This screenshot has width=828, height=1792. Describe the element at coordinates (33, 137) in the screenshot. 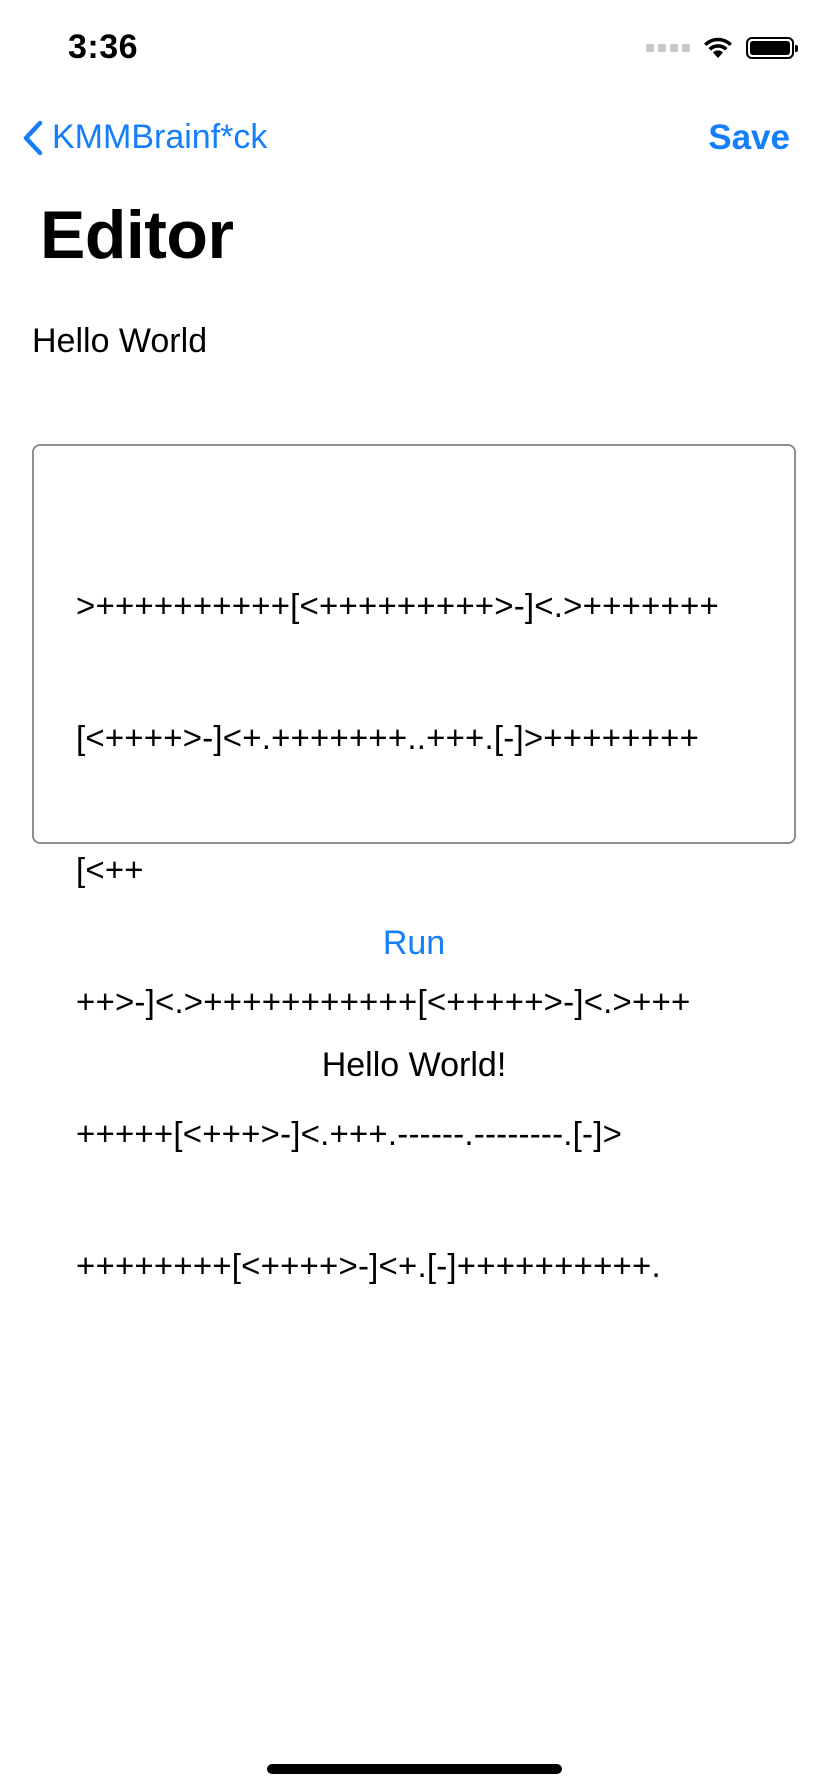

I see `chevron-left-icon` at that location.